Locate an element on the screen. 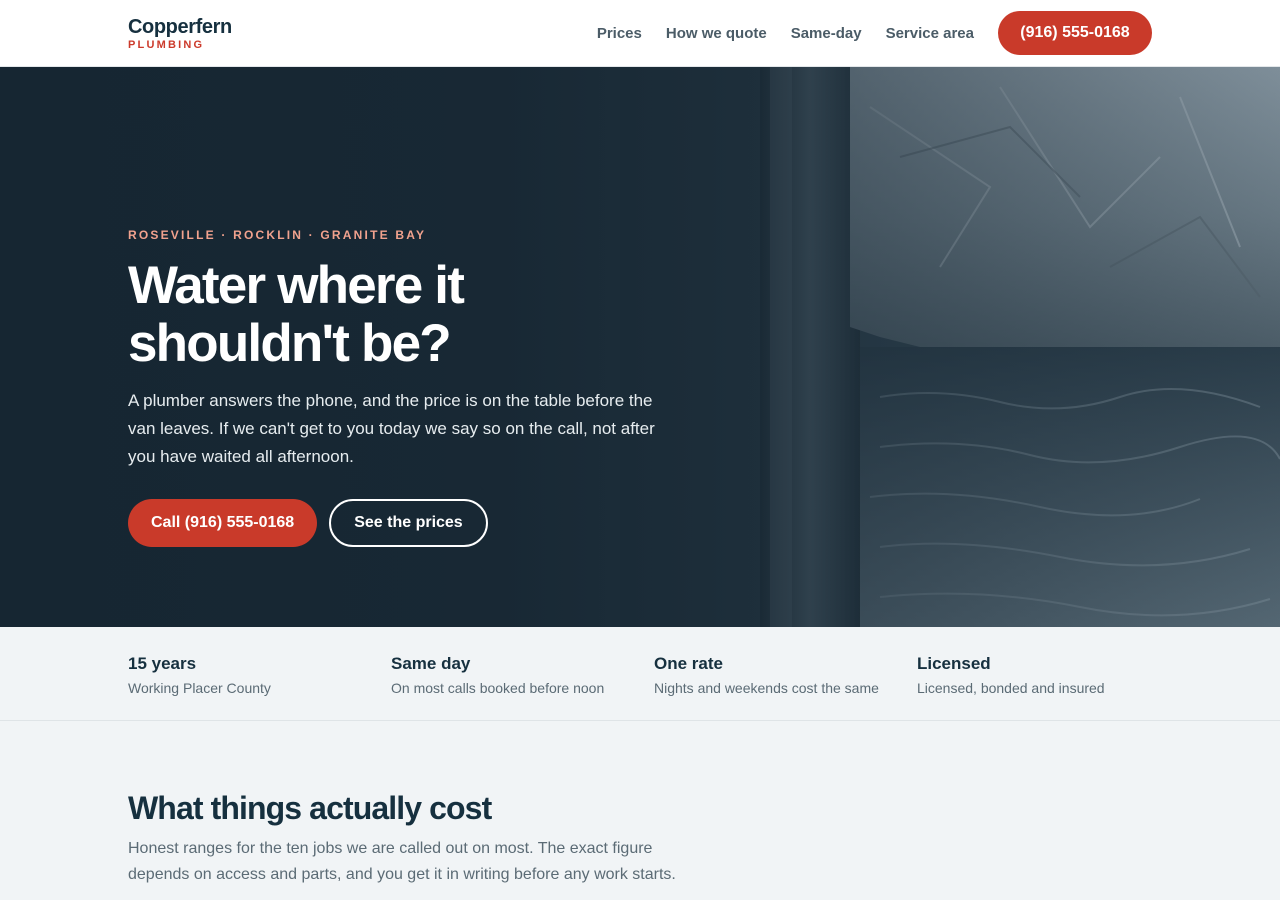 Image resolution: width=1280 pixels, height=900 pixels. hero-title: Water where it shouldn't be? is located at coordinates (296, 314).